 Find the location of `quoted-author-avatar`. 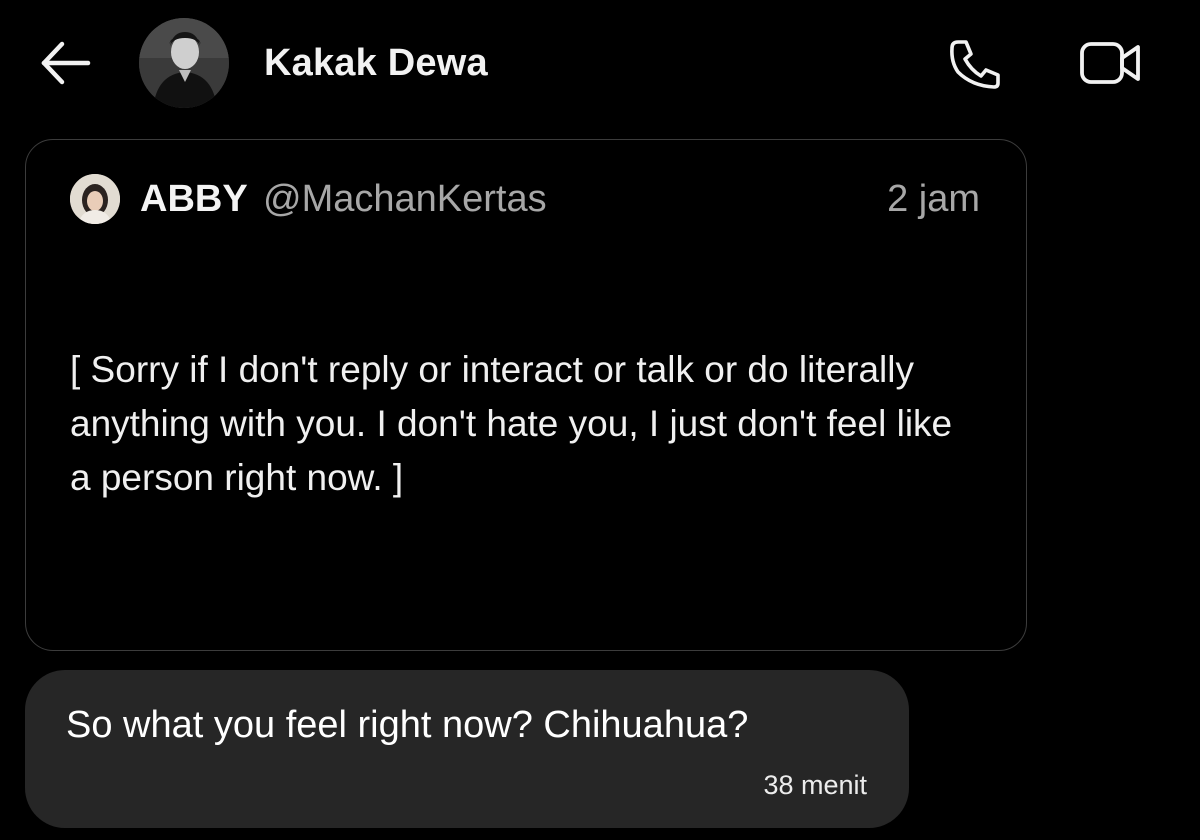

quoted-author-avatar is located at coordinates (95, 199).